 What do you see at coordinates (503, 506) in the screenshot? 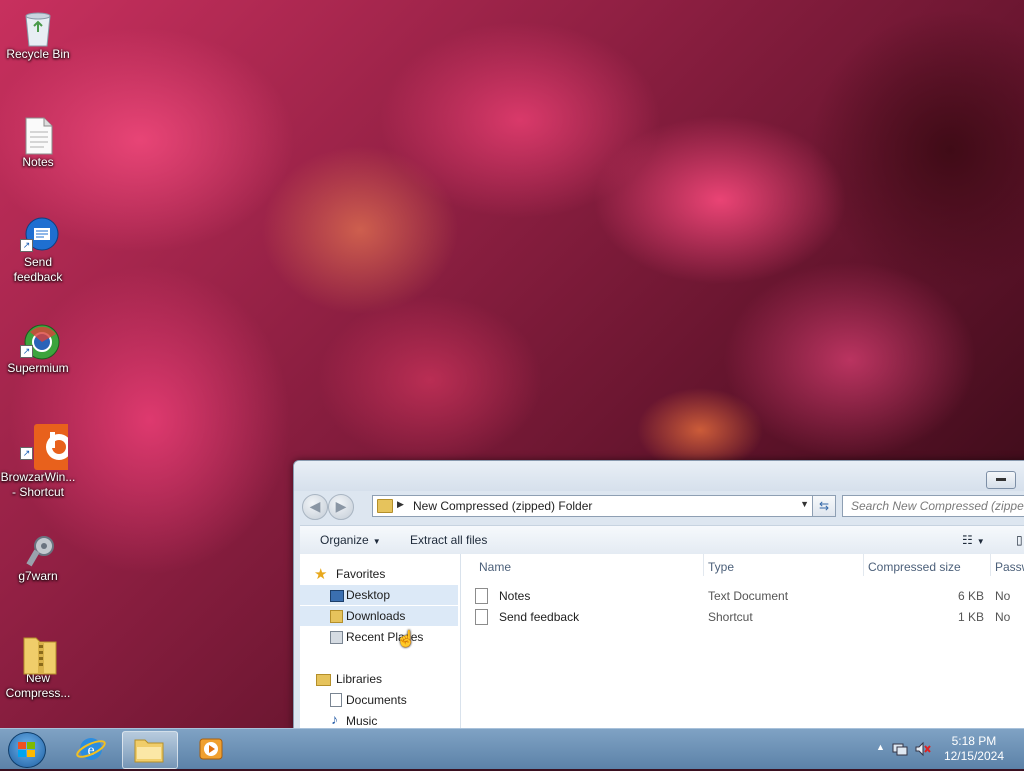
I see `address-text: New Compressed (zipped) Folder` at bounding box center [503, 506].